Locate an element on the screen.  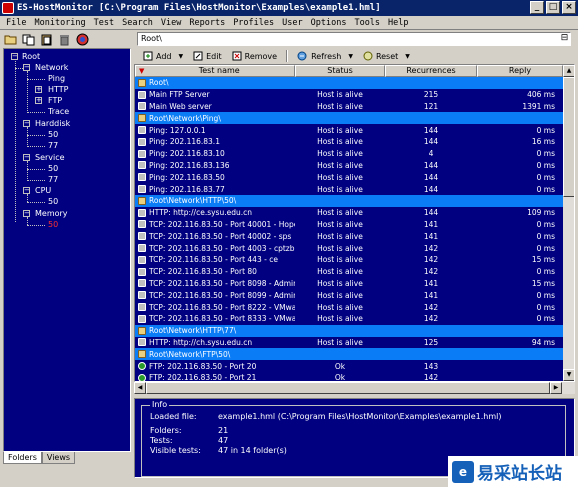
root-collapse-icon: − is located at coordinates (14, 56).